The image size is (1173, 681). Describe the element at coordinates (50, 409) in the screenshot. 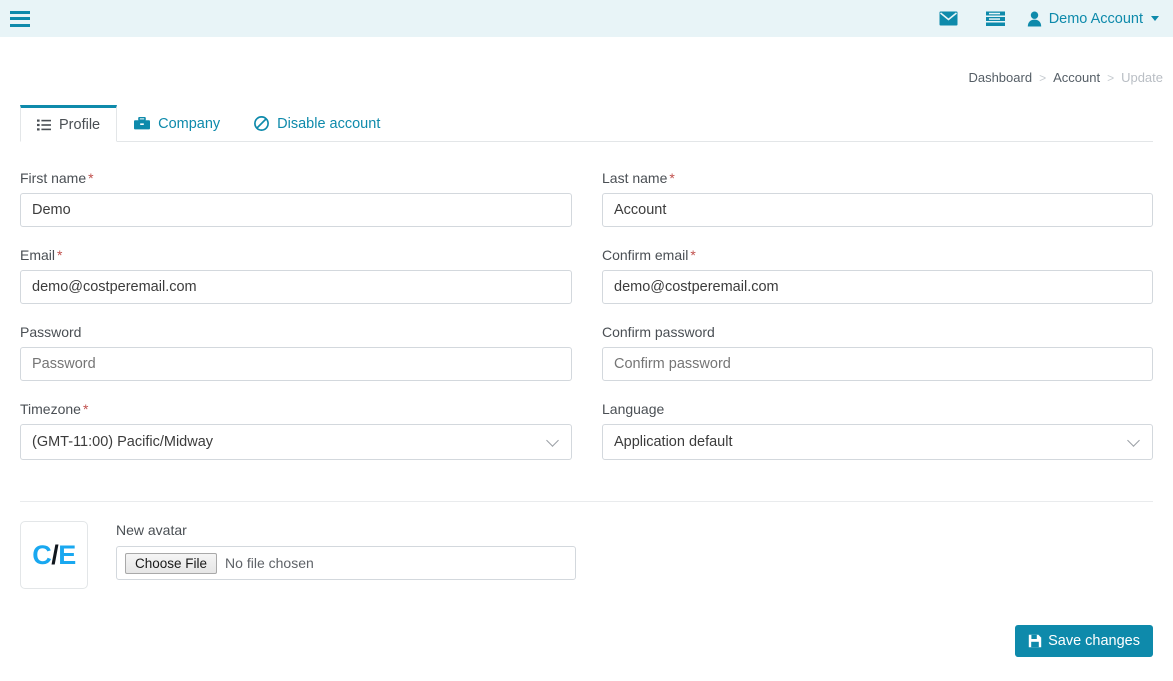

I see `timezone-label-text: Timezone` at that location.